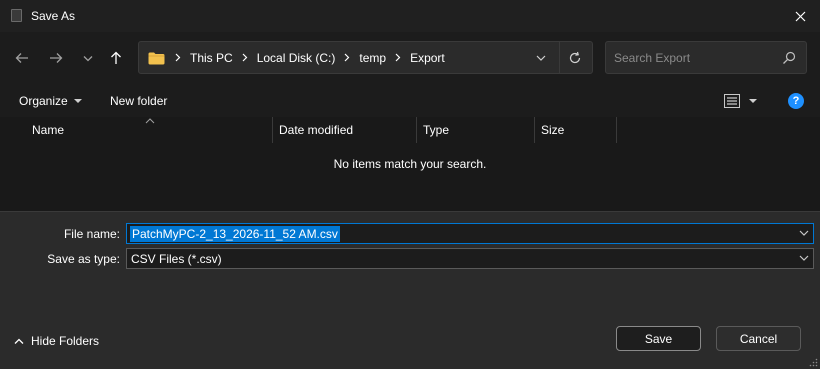  I want to click on navigation-bar: This PC Local Disk (C:) temp Export, so click(410, 58).